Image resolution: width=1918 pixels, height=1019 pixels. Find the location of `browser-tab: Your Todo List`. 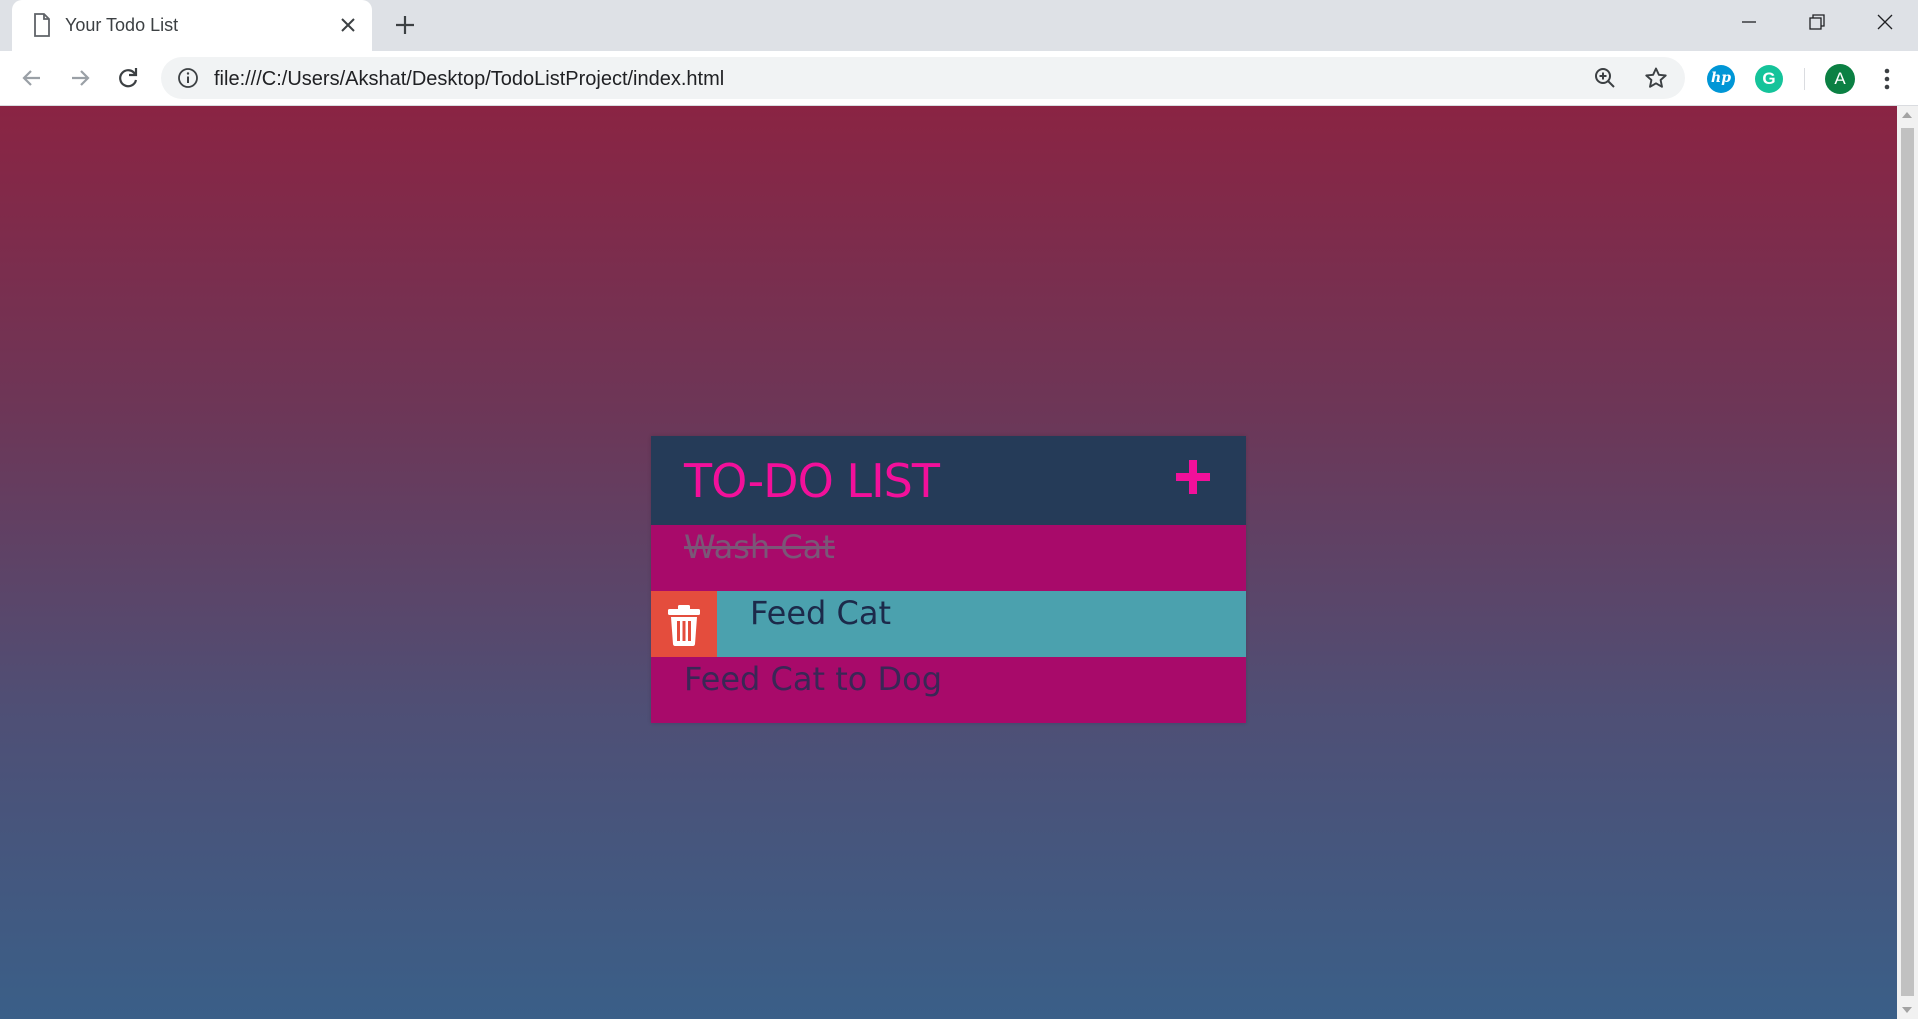

browser-tab: Your Todo List is located at coordinates (192, 25).